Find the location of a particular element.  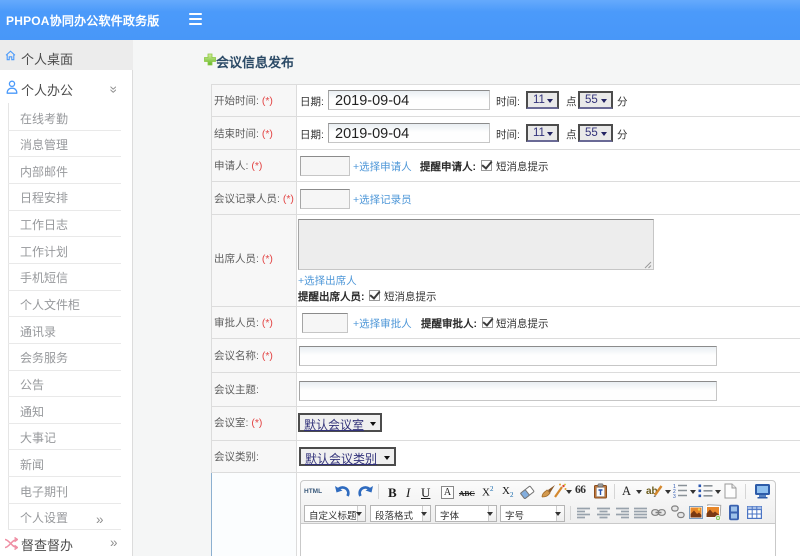

svg-text: 3 is located at coordinates (674, 496).